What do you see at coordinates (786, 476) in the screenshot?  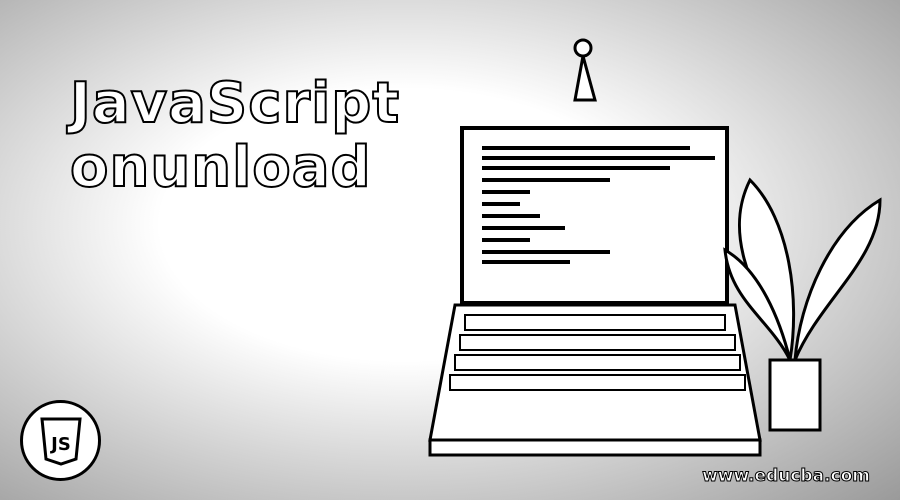 I see `watermark: www.educba.com` at bounding box center [786, 476].